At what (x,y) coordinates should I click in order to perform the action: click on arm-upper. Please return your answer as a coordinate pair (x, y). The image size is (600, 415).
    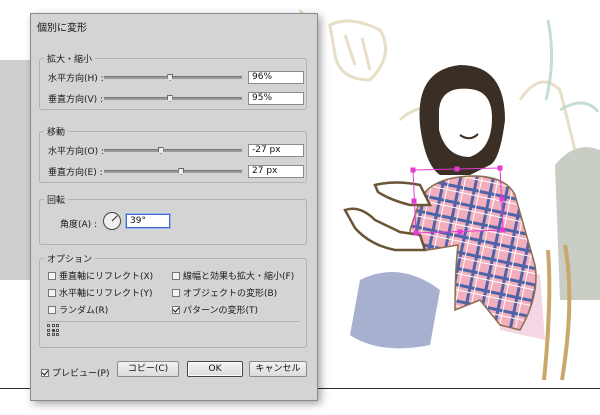
    Looking at the image, I should click on (403, 194).